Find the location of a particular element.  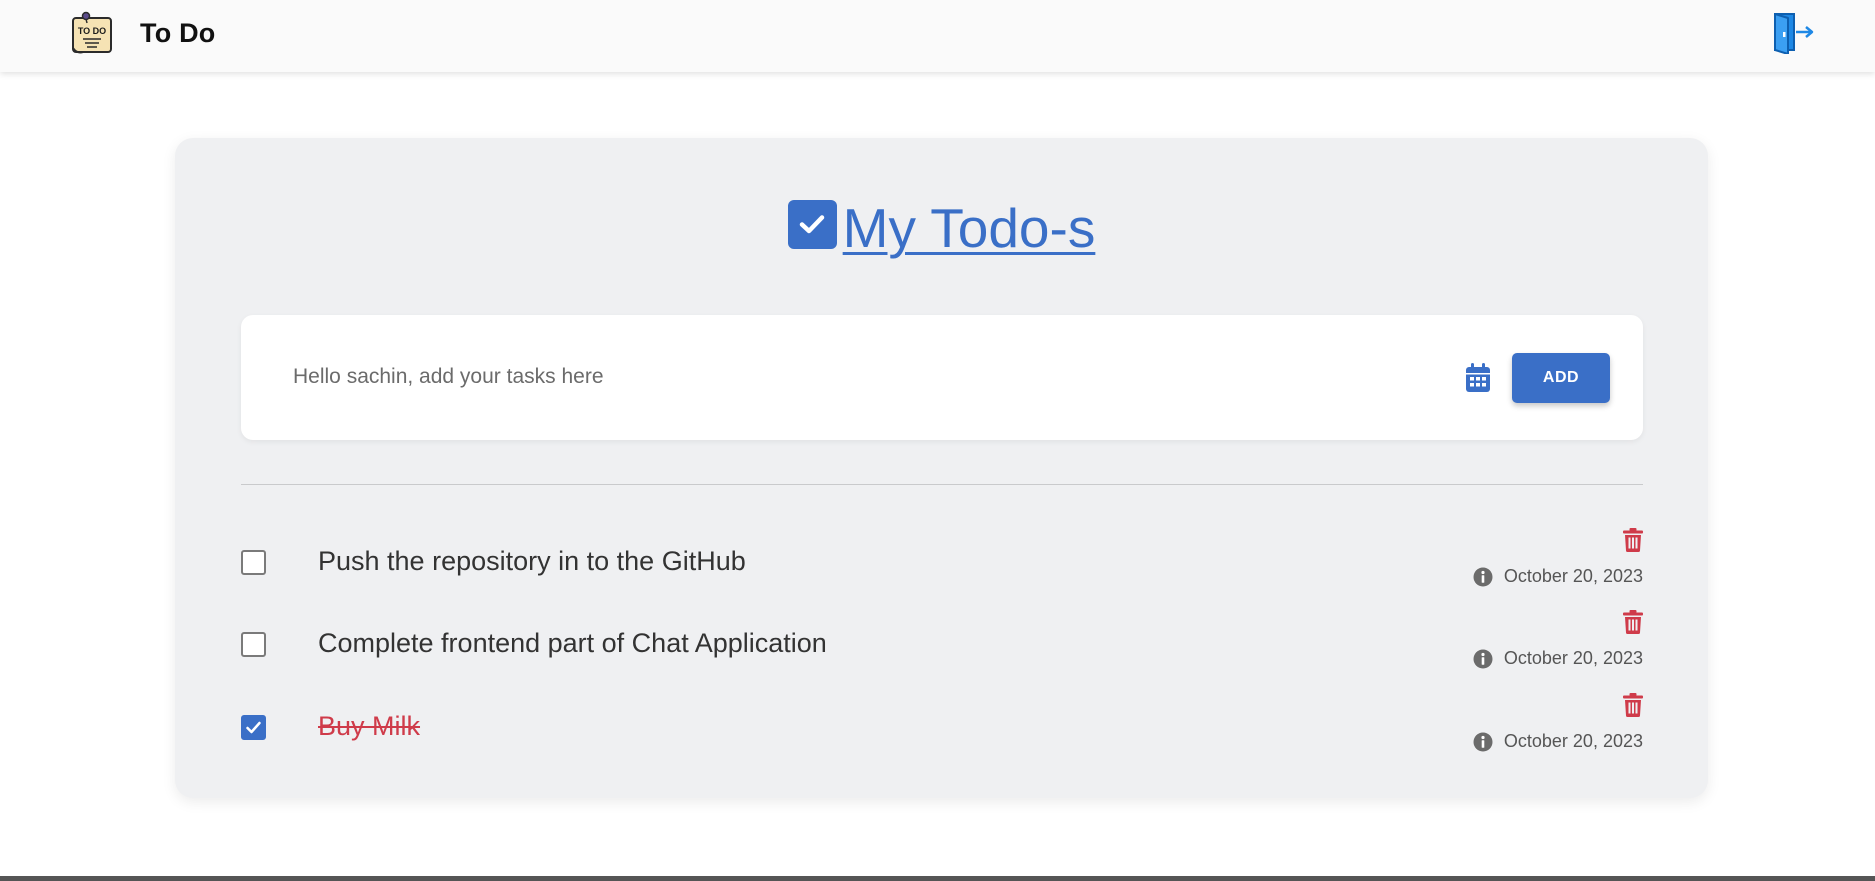

logout-door-icon is located at coordinates (1794, 34).